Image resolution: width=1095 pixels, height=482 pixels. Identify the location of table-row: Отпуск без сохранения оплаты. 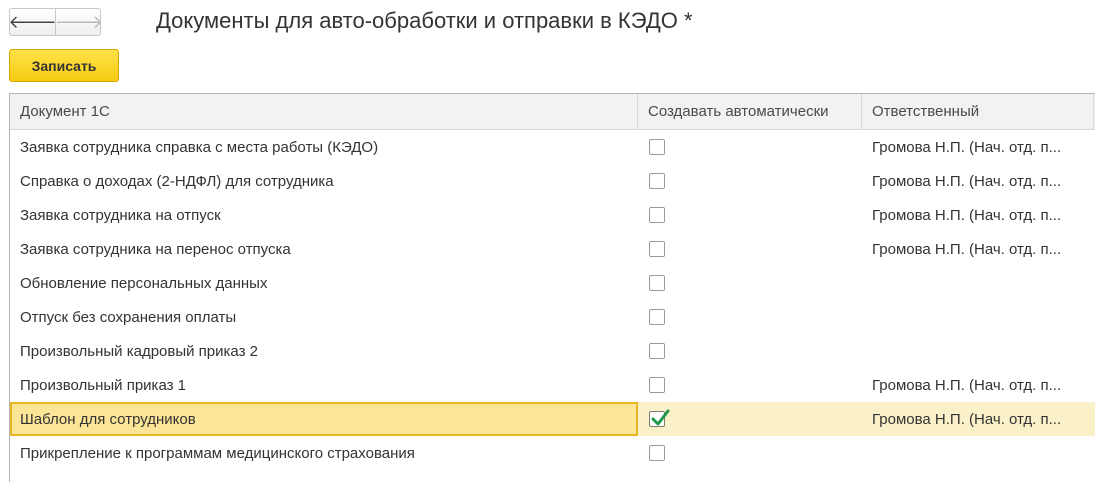
(552, 317).